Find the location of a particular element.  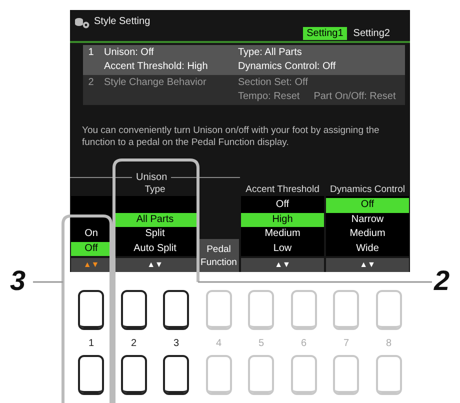

option-item: Split is located at coordinates (155, 234).